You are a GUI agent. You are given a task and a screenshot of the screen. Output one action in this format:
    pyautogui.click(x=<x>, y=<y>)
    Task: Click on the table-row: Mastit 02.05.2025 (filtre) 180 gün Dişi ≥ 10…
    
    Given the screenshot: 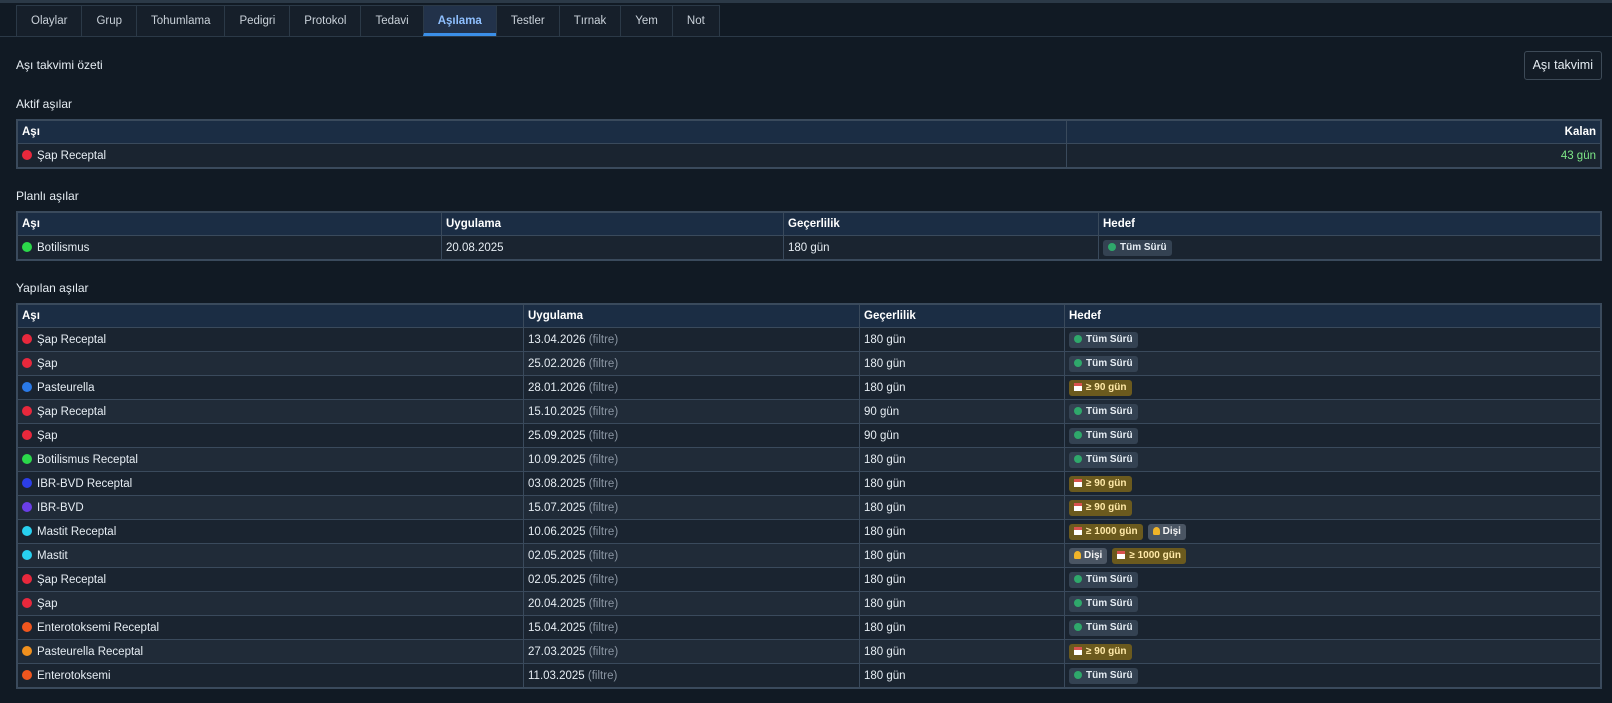 What is the action you would take?
    pyautogui.click(x=809, y=555)
    